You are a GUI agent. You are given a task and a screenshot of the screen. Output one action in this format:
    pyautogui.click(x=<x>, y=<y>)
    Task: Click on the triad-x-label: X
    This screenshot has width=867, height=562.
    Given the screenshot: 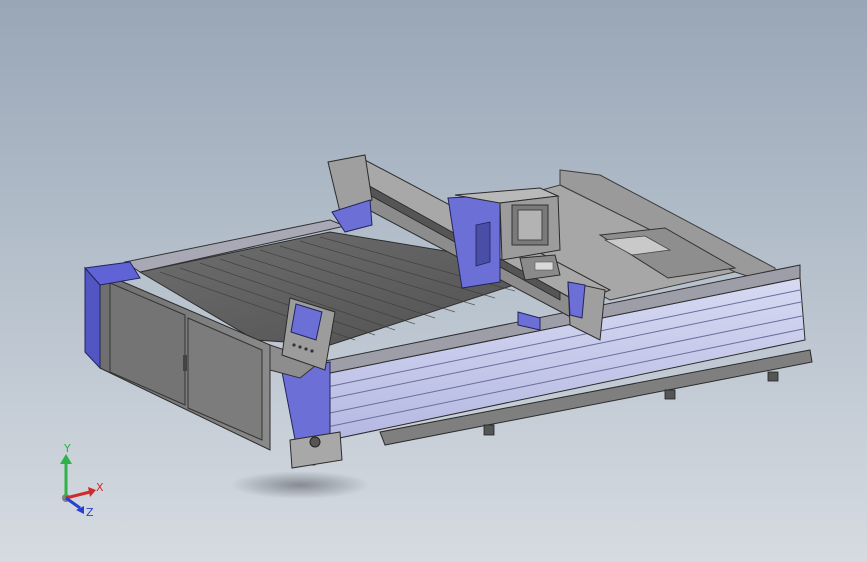 What is the action you would take?
    pyautogui.click(x=100, y=487)
    